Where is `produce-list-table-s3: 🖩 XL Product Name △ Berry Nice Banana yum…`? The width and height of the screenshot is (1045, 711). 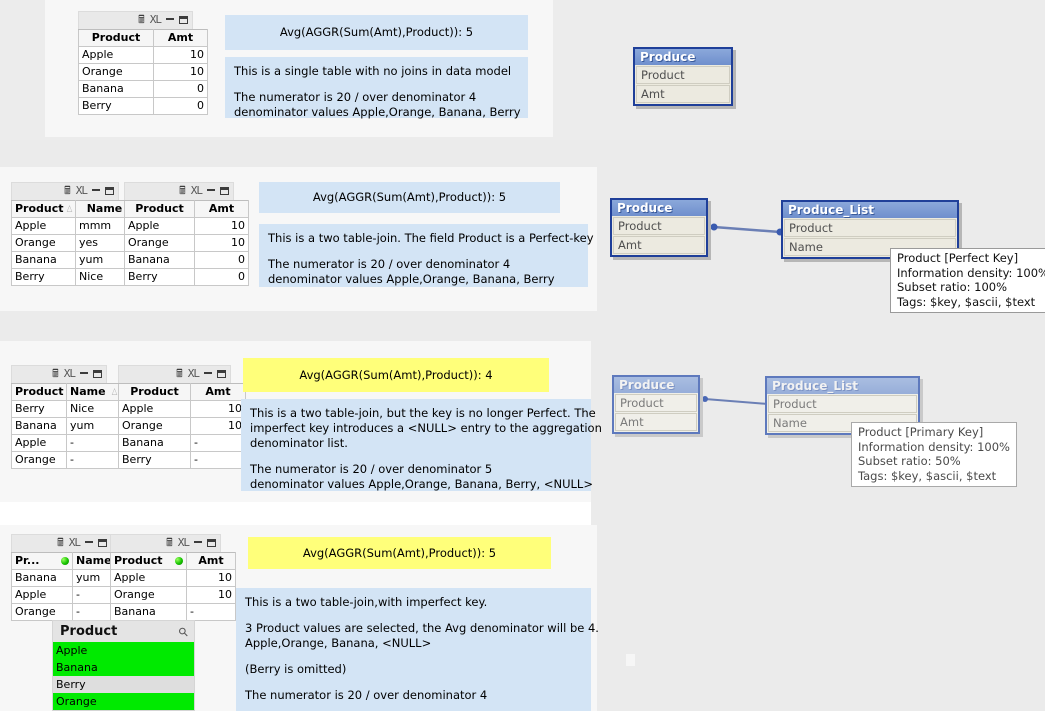
produce-list-table-s3: 🖩 XL Product Name △ Berry Nice Banana yum… is located at coordinates (66, 417).